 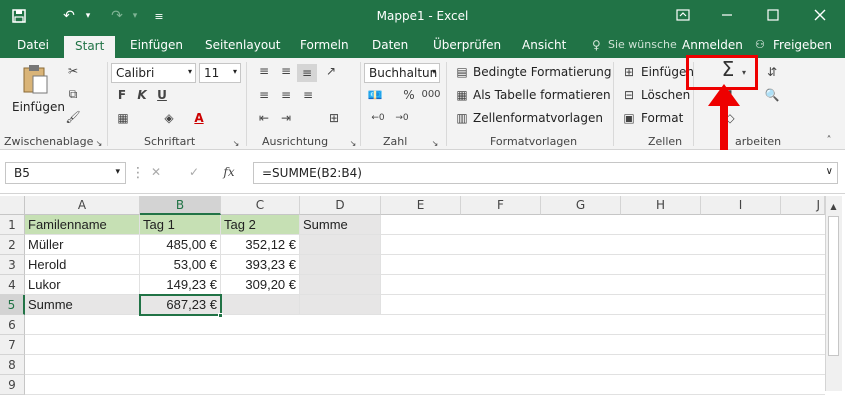 I want to click on cell-a5: Summe, so click(x=82, y=305).